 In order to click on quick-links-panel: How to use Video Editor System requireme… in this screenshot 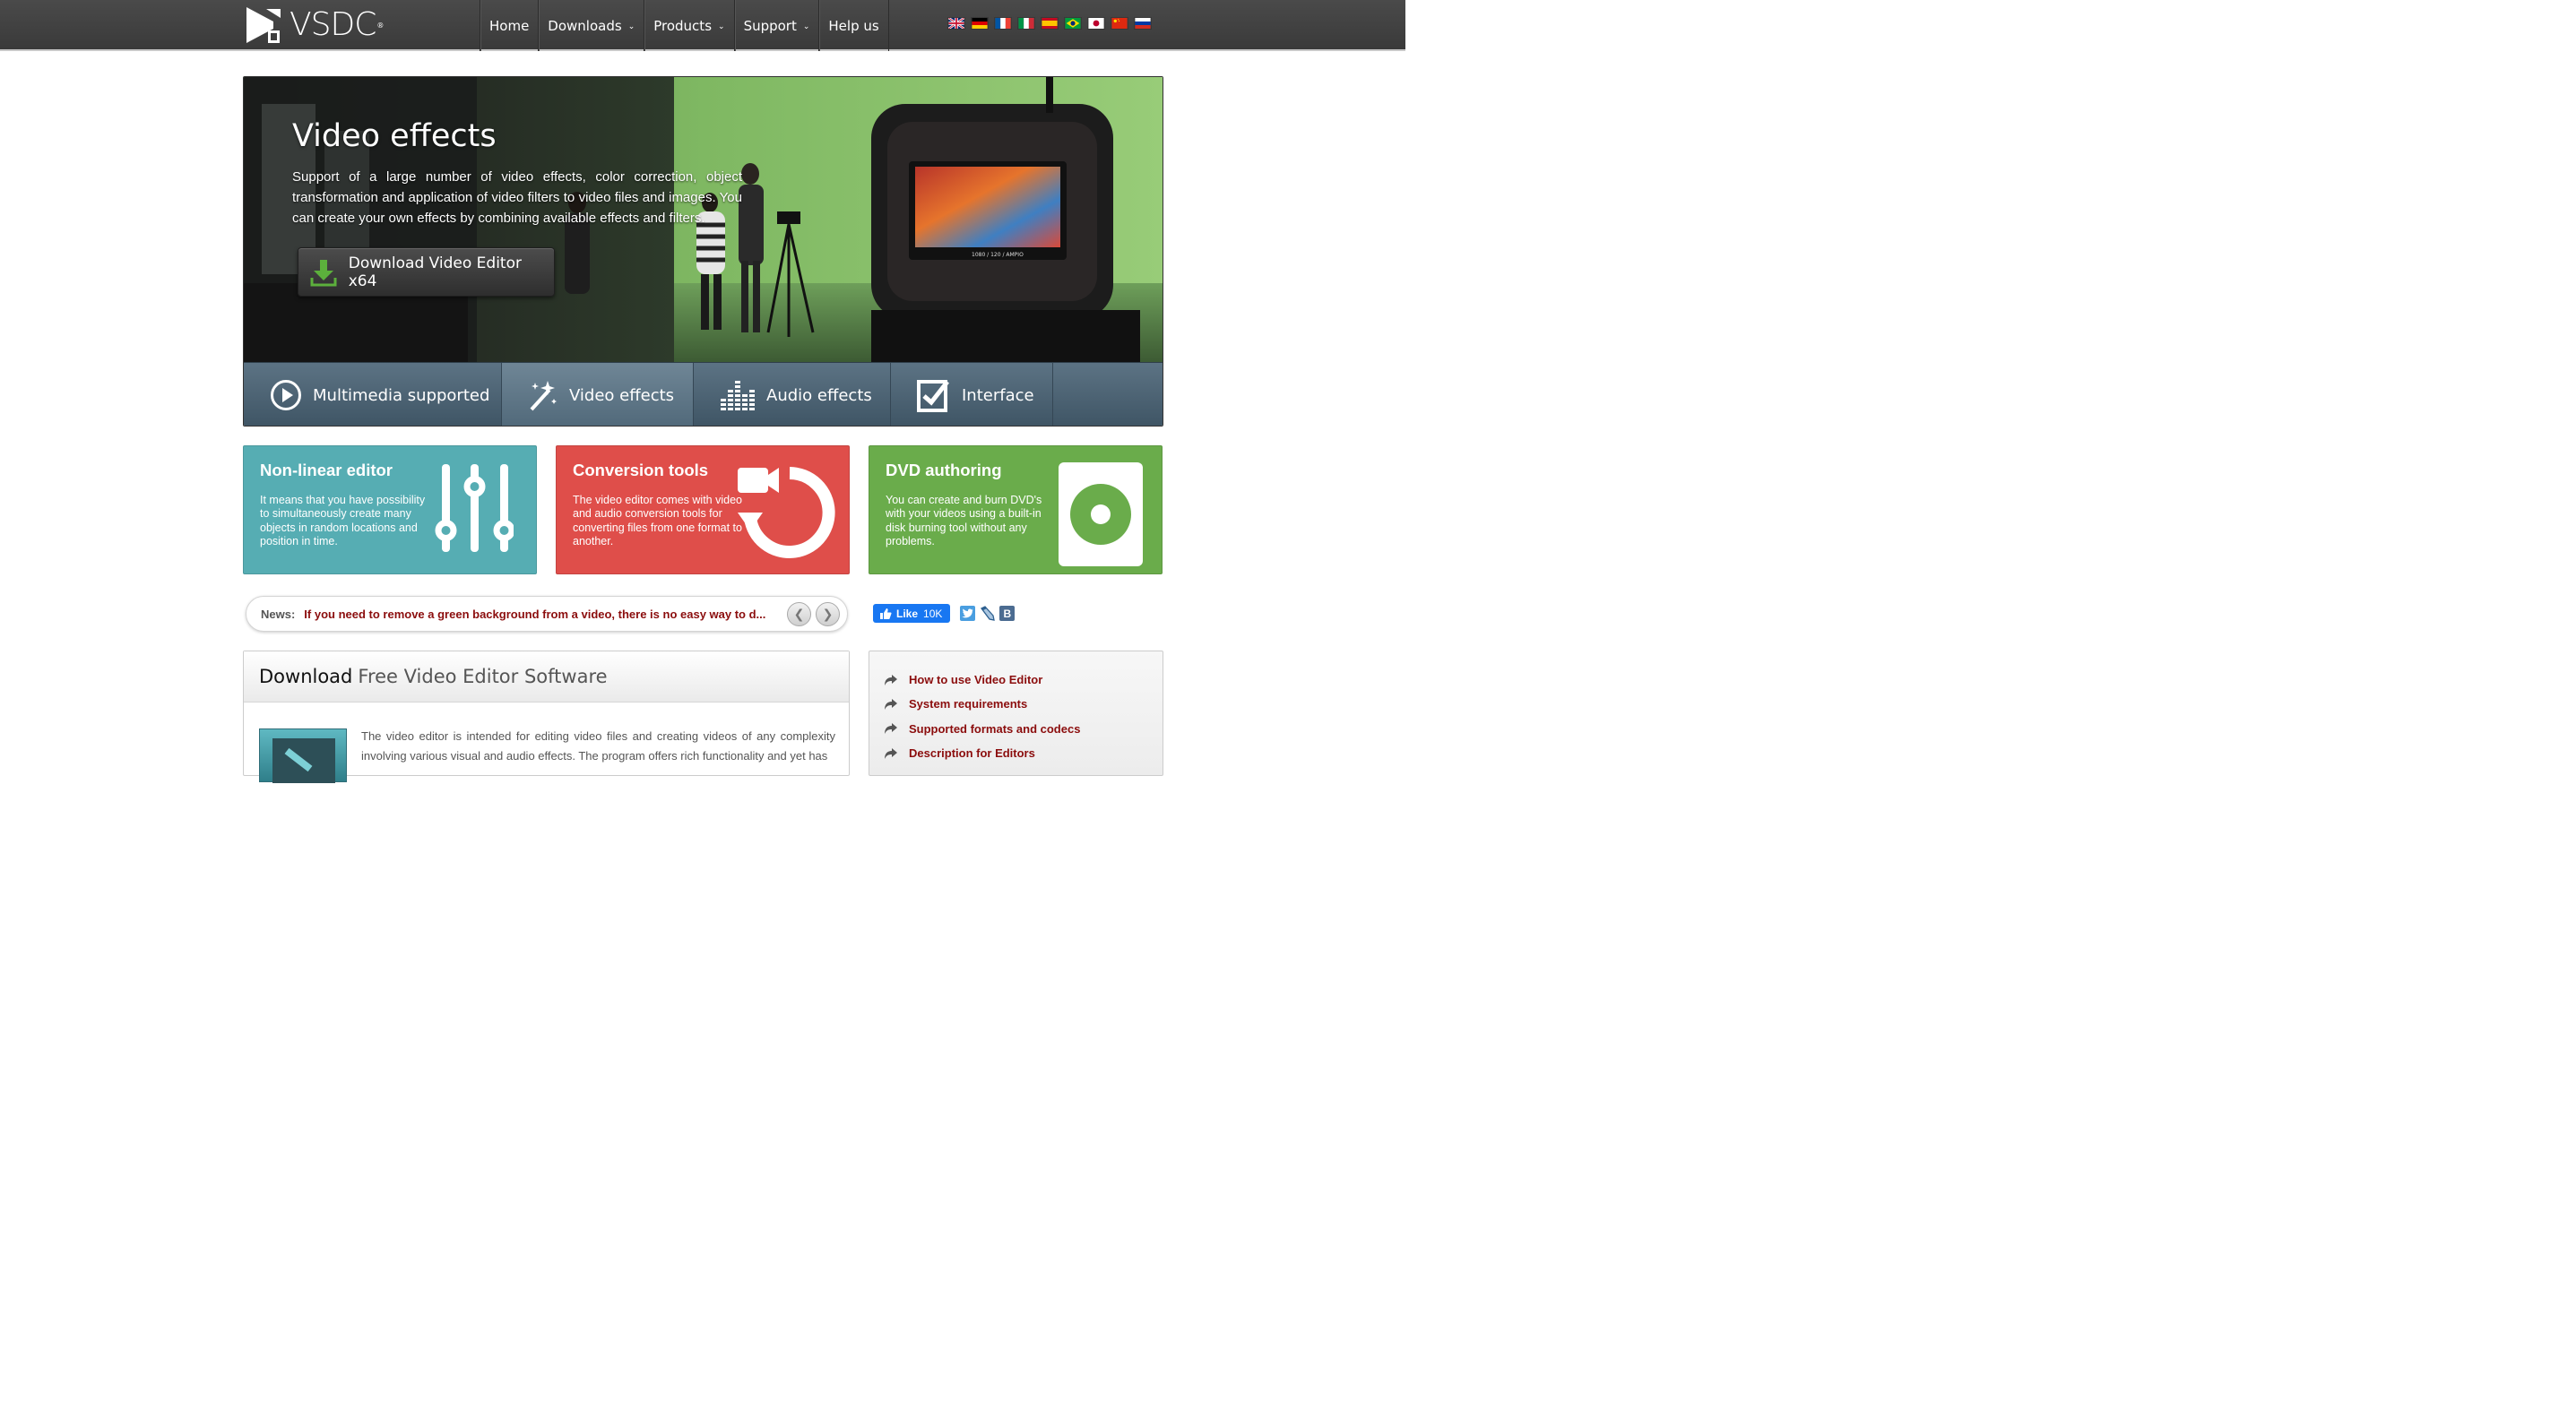, I will do `click(1016, 713)`.